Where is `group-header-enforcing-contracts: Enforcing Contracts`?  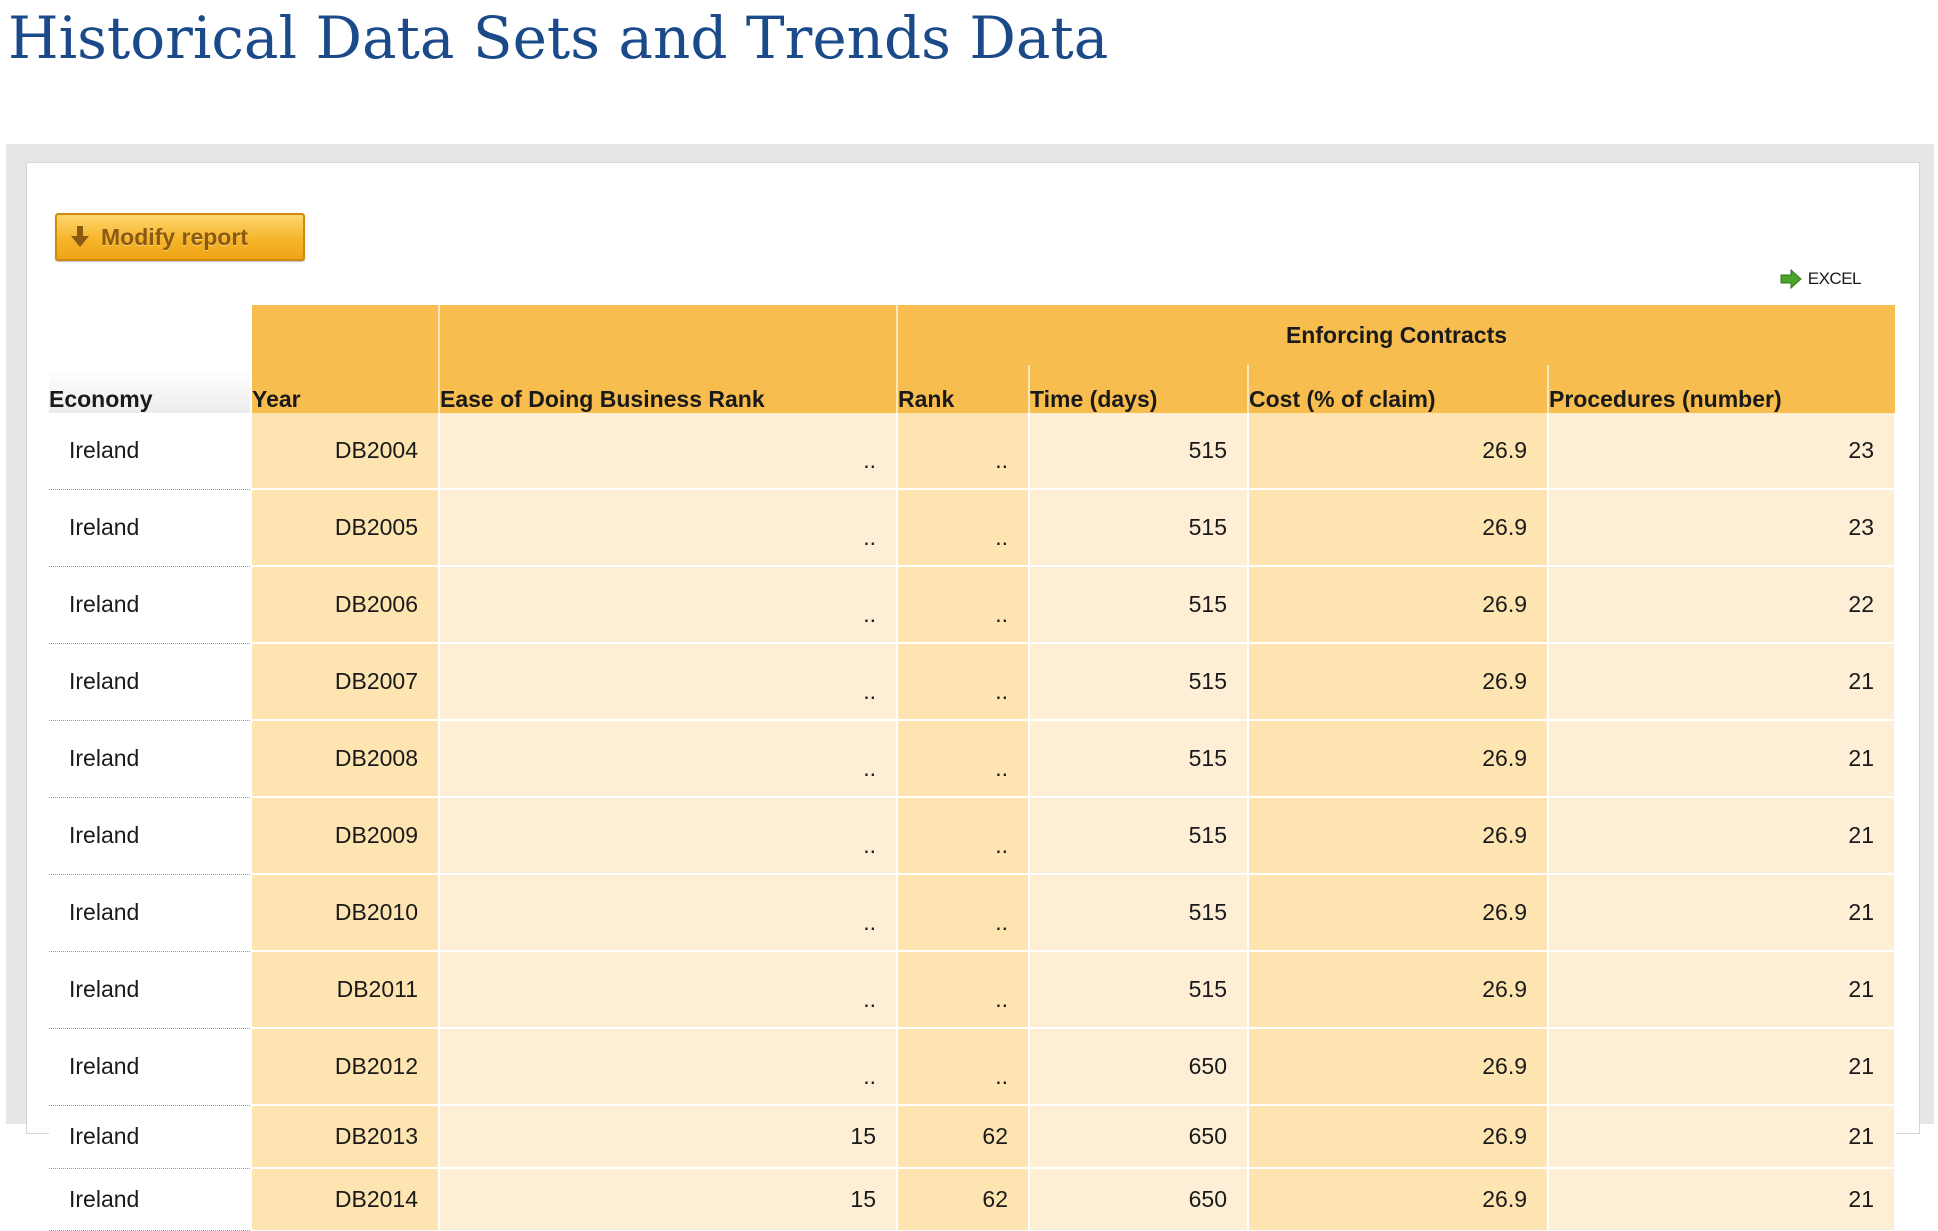 group-header-enforcing-contracts: Enforcing Contracts is located at coordinates (1396, 335).